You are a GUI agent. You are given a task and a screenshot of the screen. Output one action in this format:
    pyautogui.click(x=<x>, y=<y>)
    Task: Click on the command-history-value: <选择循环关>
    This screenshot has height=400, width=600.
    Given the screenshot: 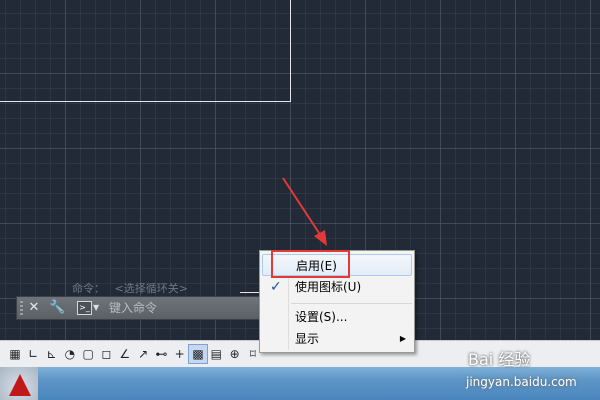 What is the action you would take?
    pyautogui.click(x=151, y=288)
    